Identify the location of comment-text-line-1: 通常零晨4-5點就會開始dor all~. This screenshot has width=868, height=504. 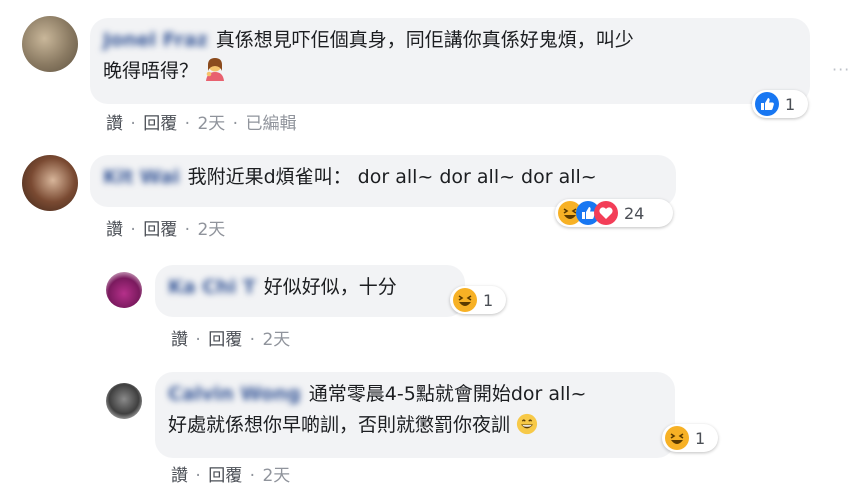
(447, 394).